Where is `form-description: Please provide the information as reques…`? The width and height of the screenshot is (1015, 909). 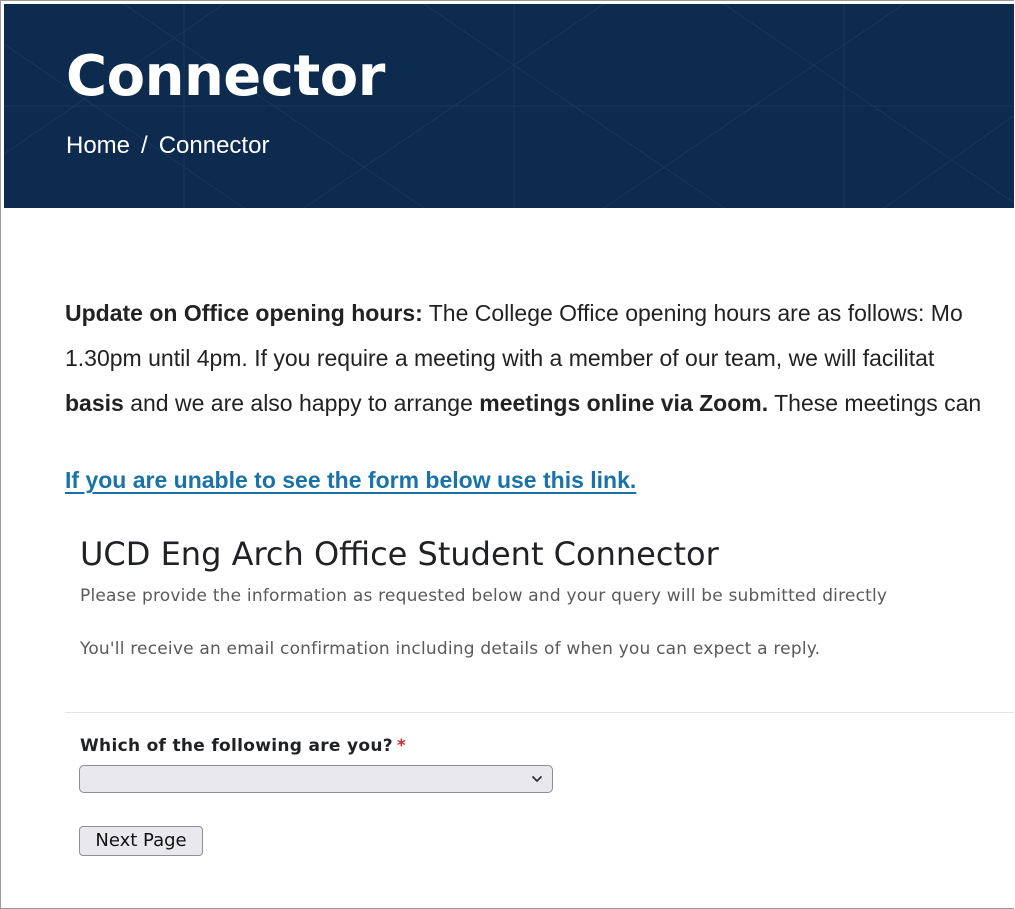
form-description: Please provide the information as reques… is located at coordinates (484, 596).